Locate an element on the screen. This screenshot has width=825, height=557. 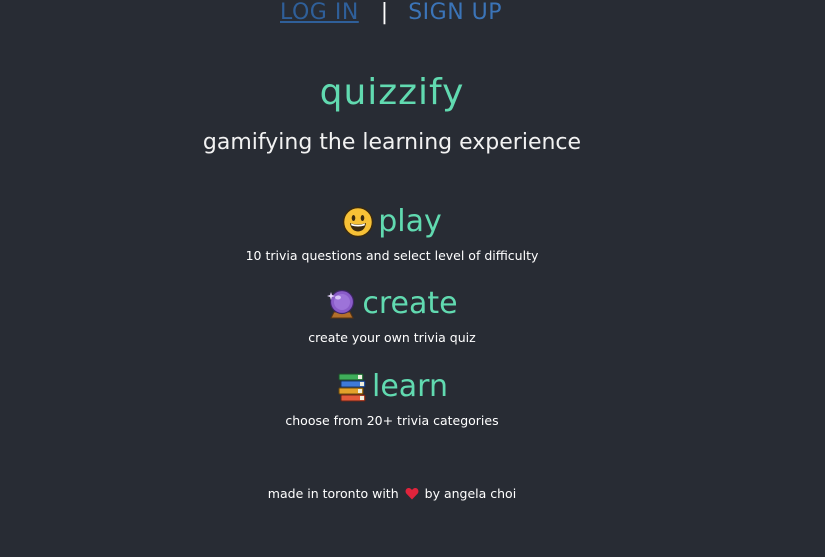
books-icon is located at coordinates (352, 387).